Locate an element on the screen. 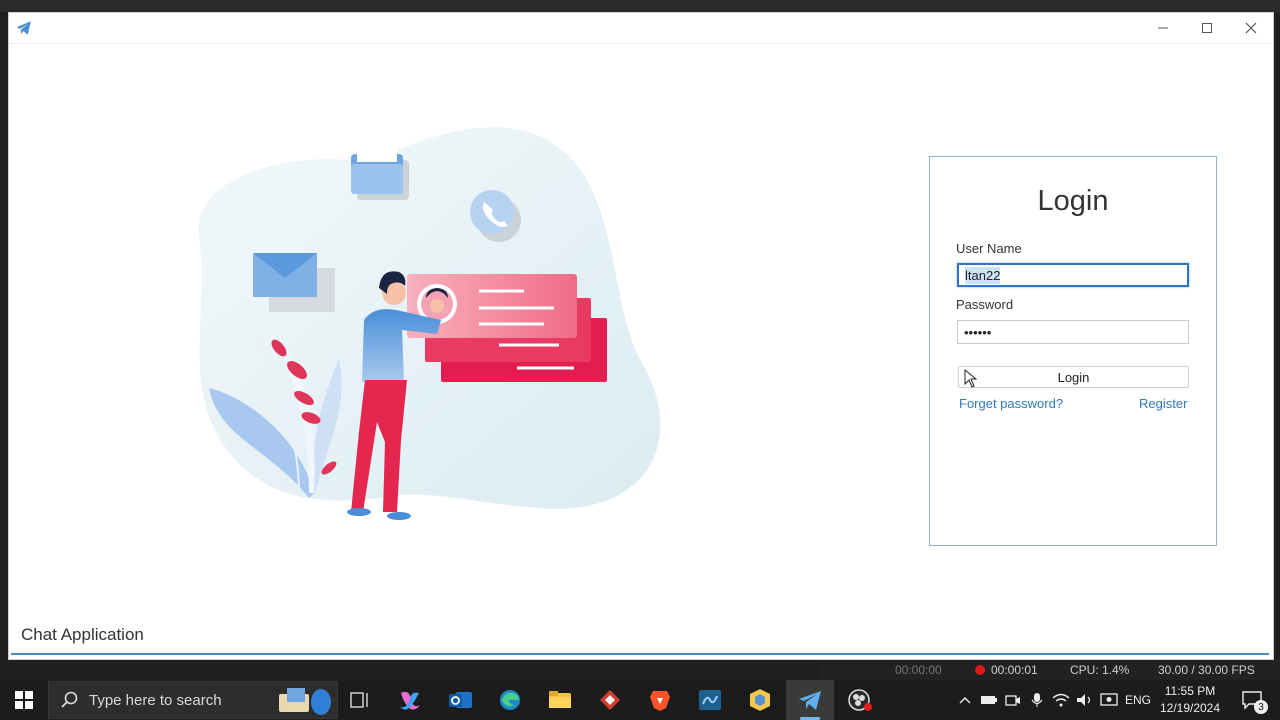  tray-volume is located at coordinates (1085, 700).